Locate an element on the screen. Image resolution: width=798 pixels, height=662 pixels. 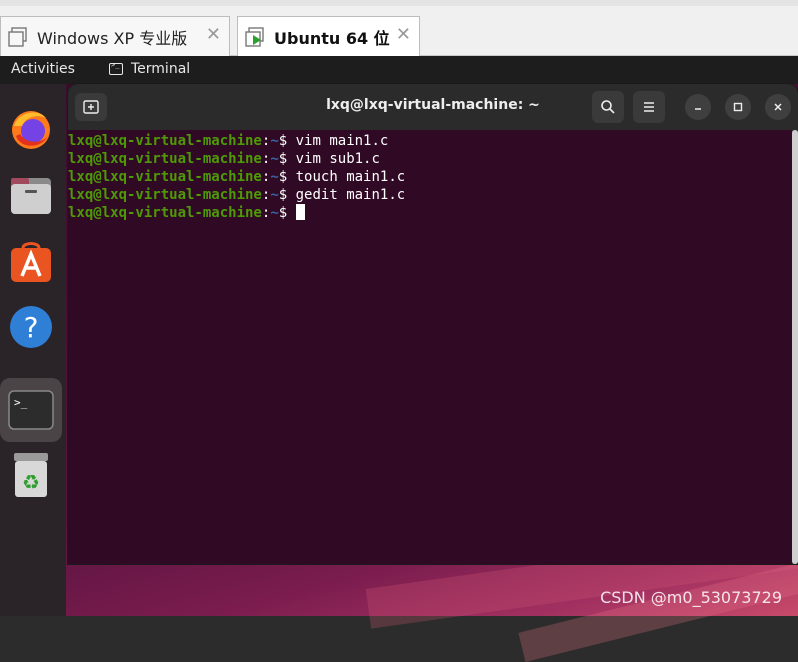
command-text: vim main1.c is located at coordinates (338, 141).